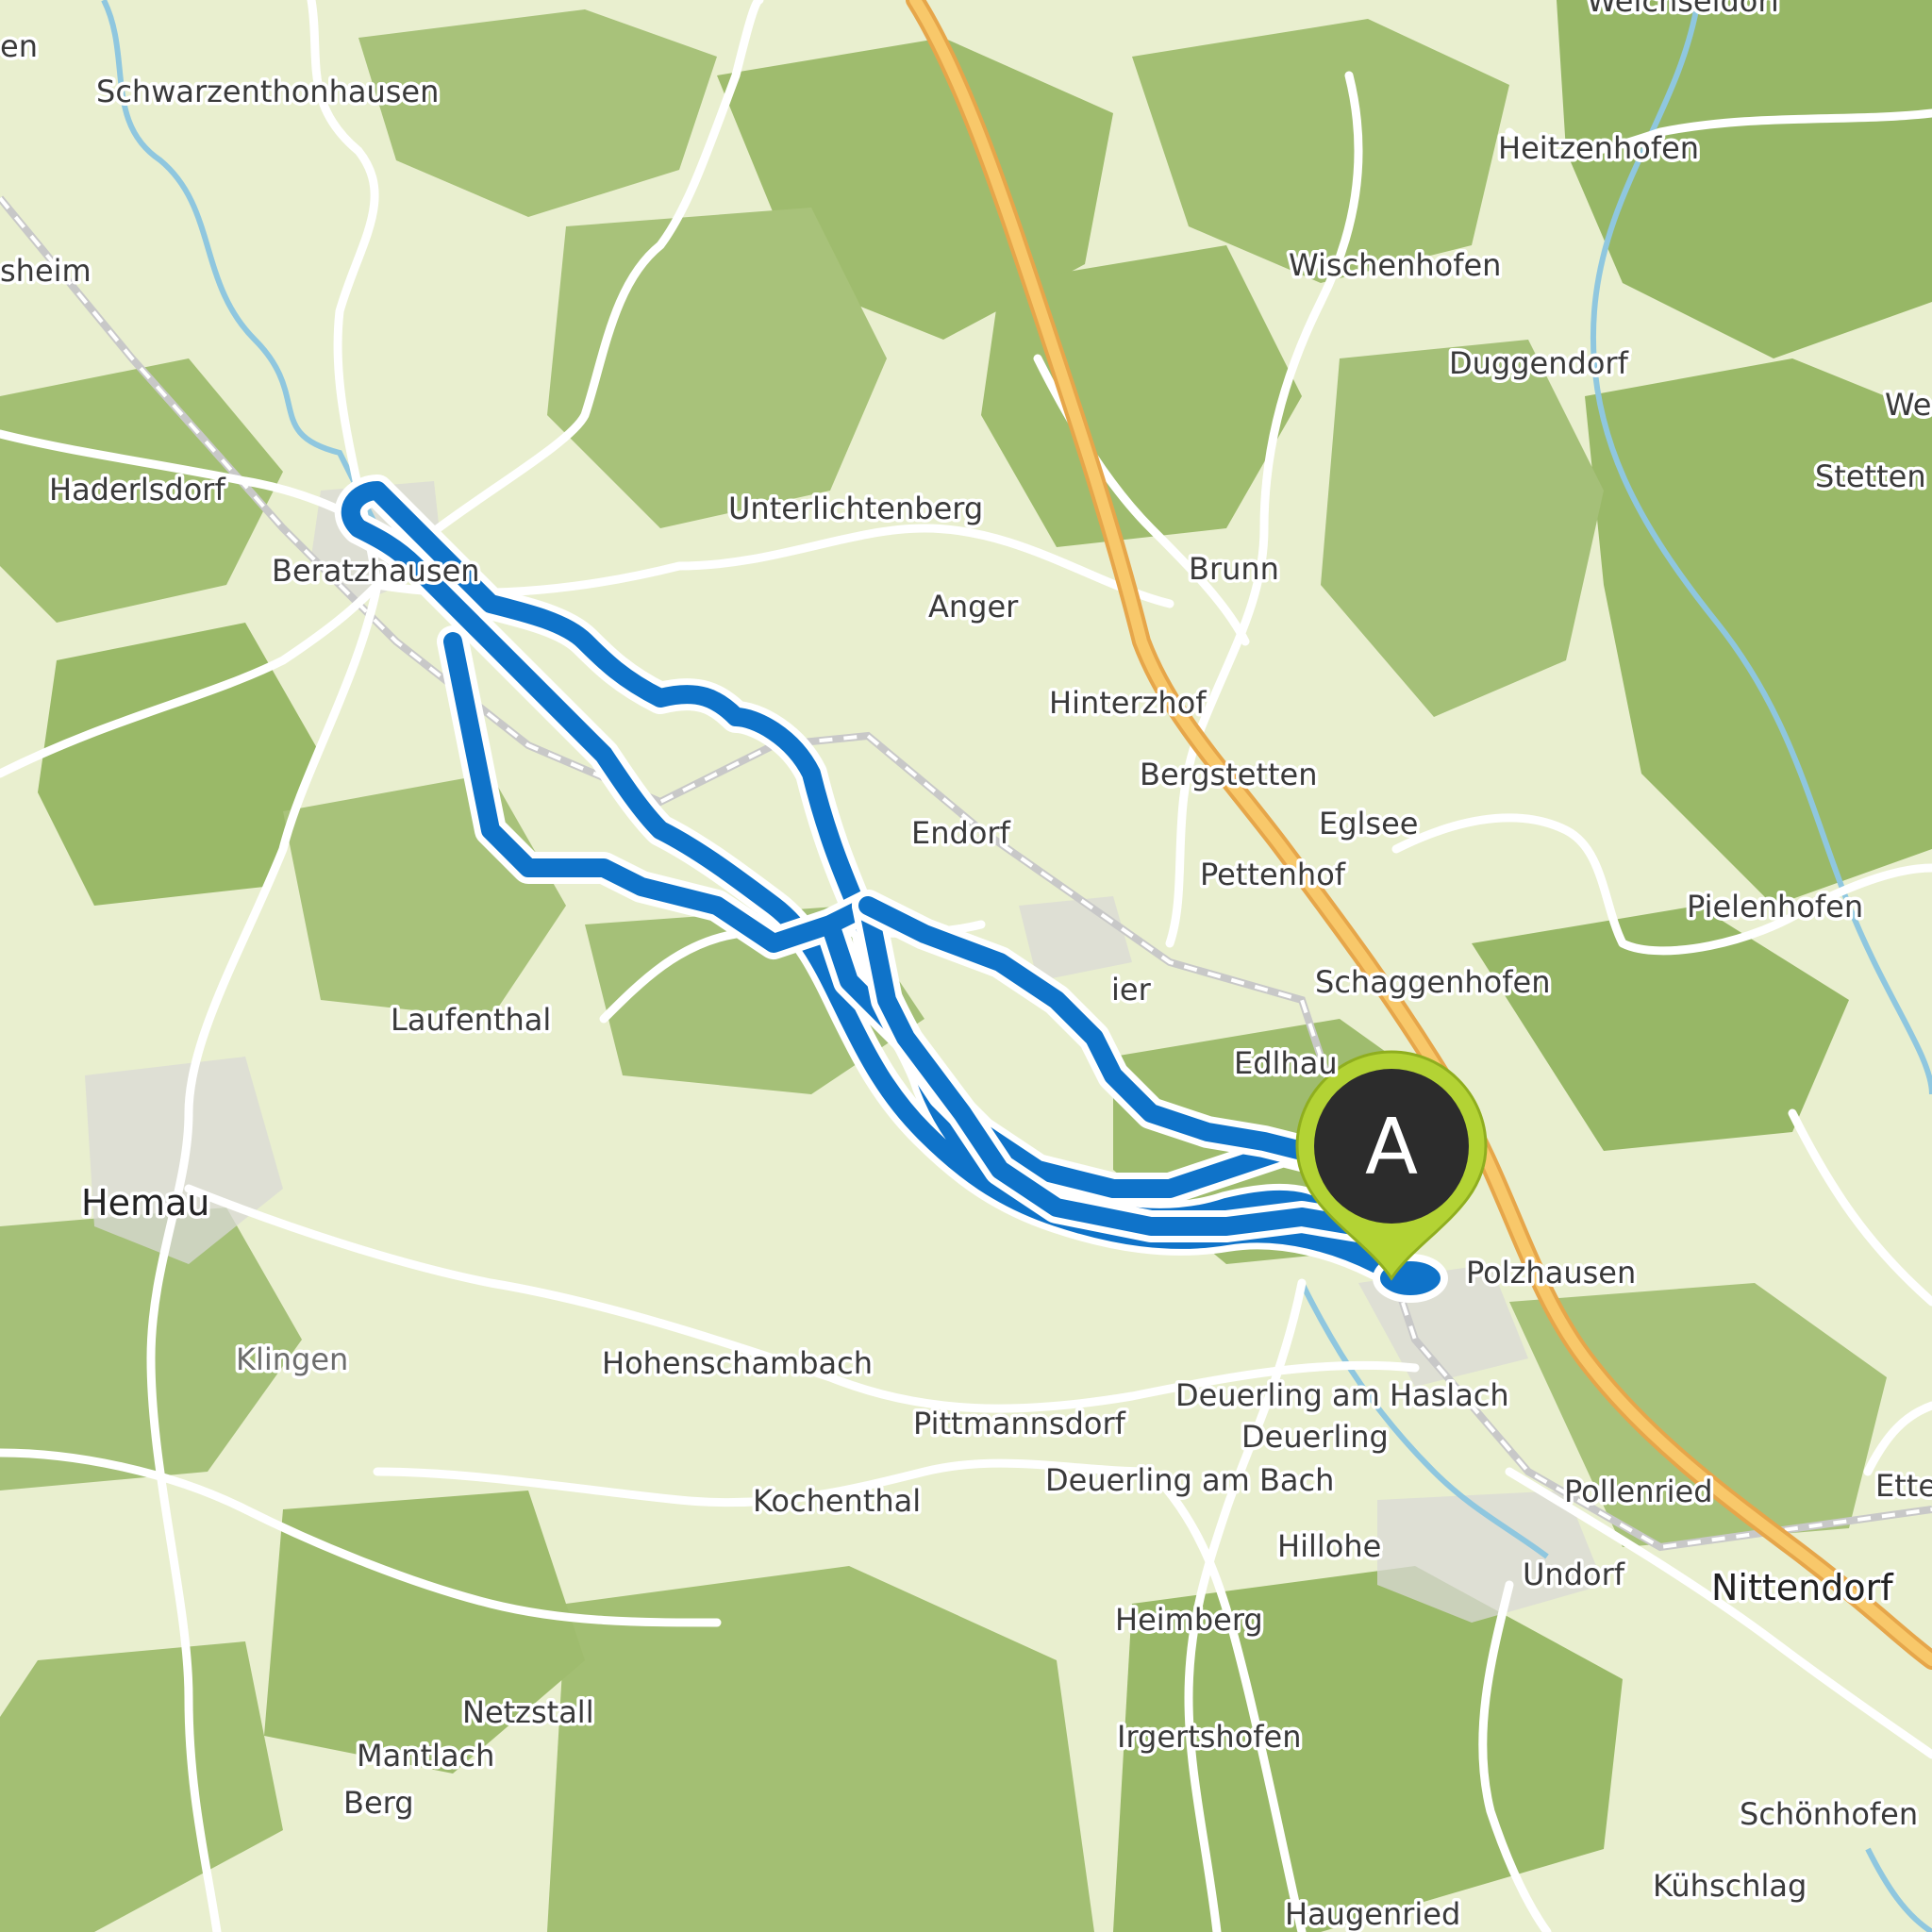 This screenshot has width=1932, height=1932. I want to click on place-label-ier: ier, so click(1132, 990).